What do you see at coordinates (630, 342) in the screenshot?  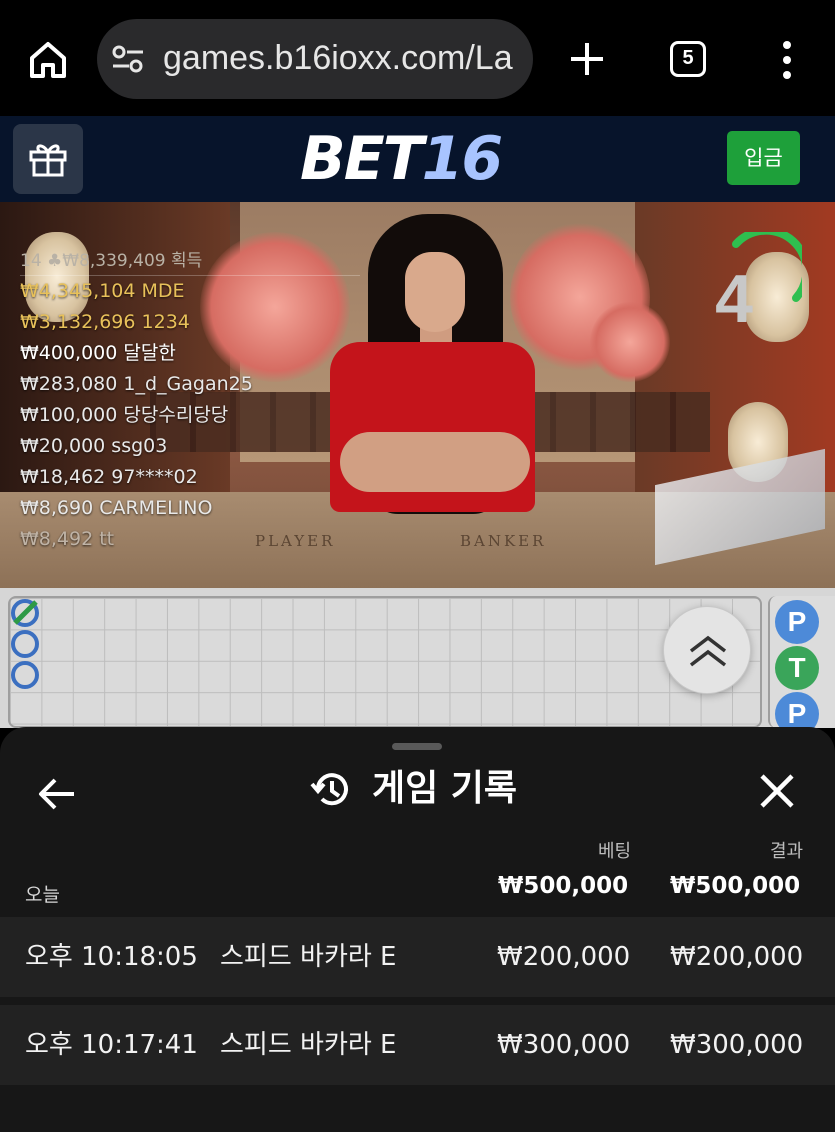 I see `blossom-decoration` at bounding box center [630, 342].